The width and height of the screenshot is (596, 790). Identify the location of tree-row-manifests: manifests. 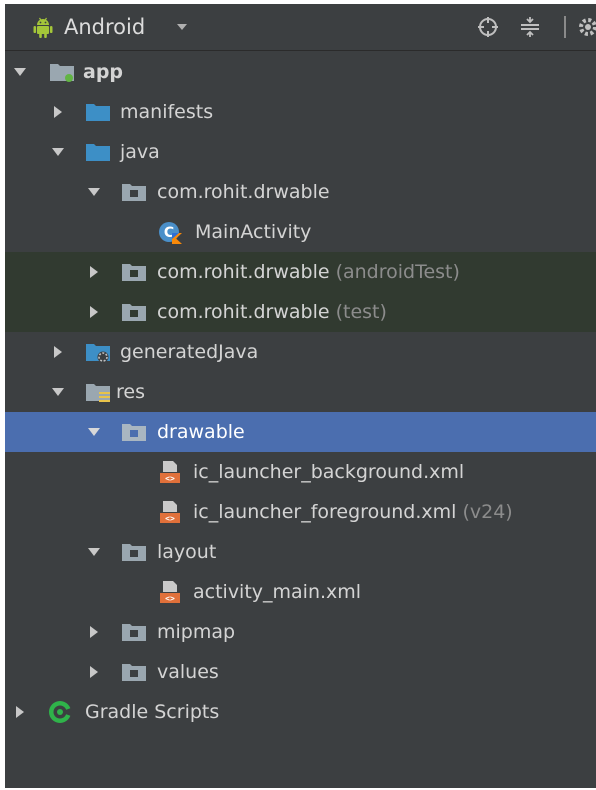
(300, 112).